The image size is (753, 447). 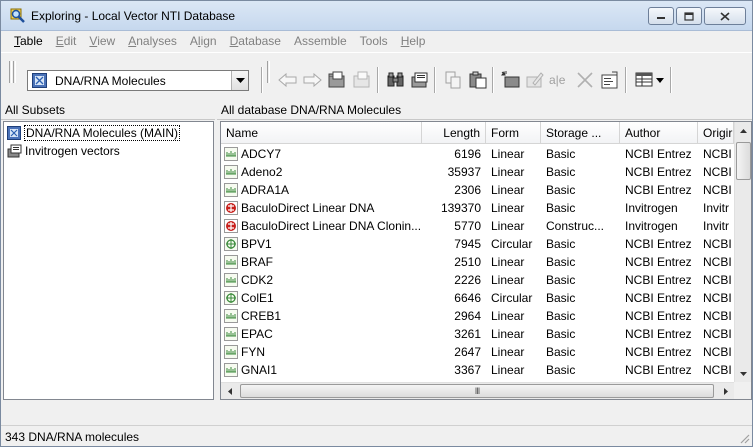 I want to click on copy-button, so click(x=453, y=80).